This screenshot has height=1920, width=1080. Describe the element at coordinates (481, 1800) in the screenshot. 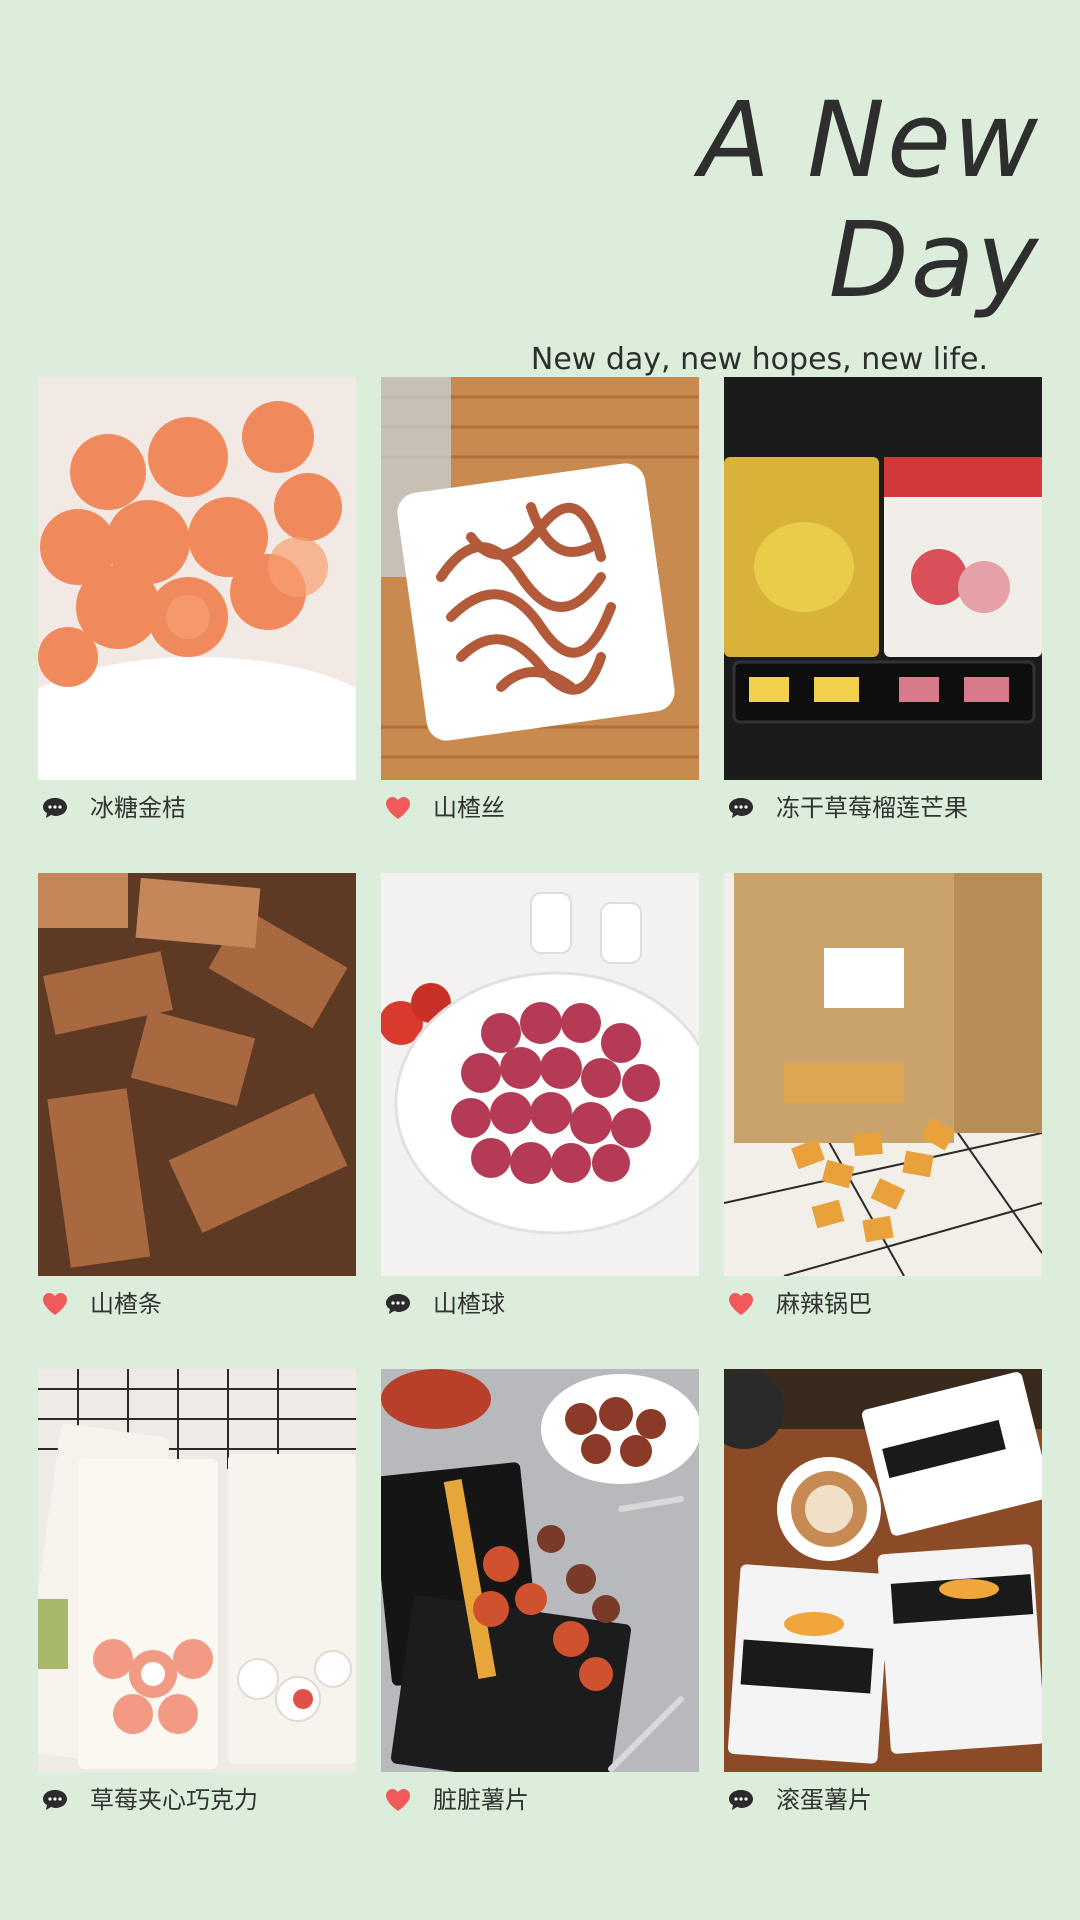

I see `product-label: 脏脏薯片` at that location.